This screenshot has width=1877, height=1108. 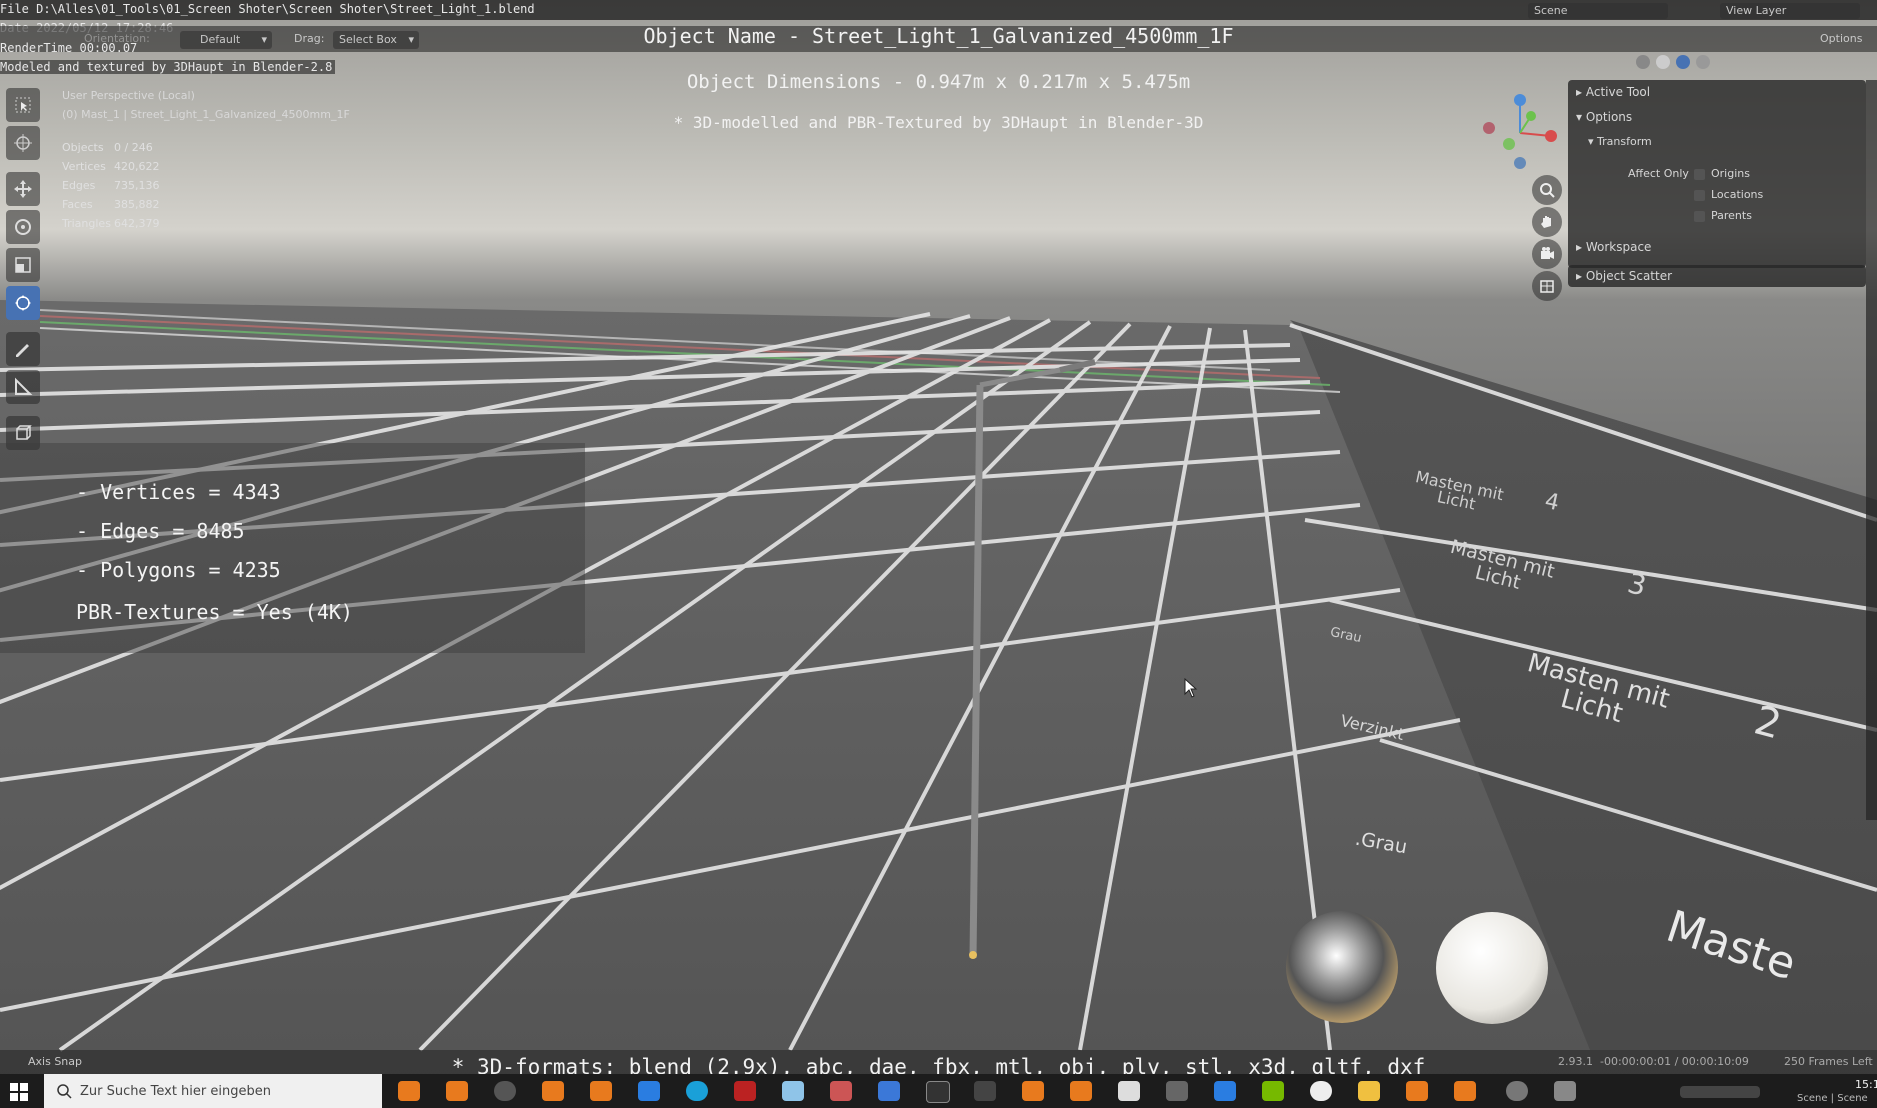 I want to click on scale-icon, so click(x=23, y=265).